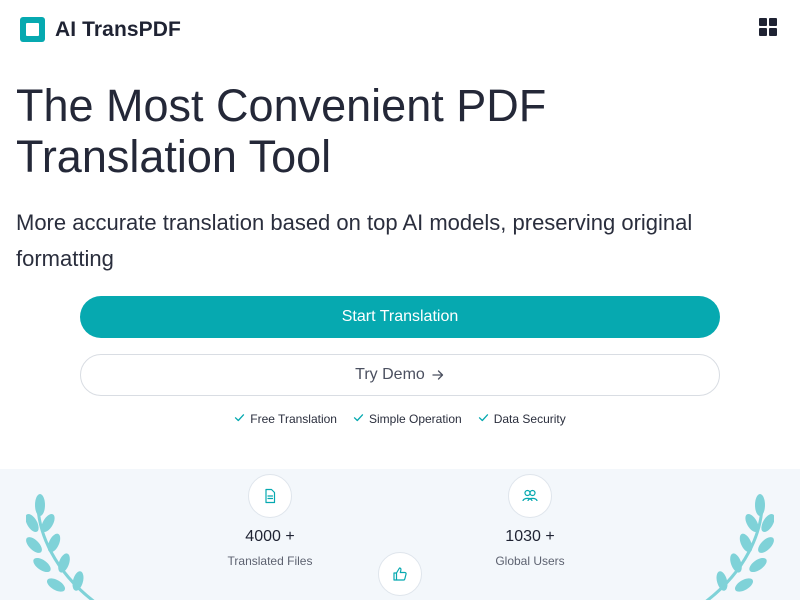  What do you see at coordinates (32, 29) in the screenshot?
I see `logo-icon` at bounding box center [32, 29].